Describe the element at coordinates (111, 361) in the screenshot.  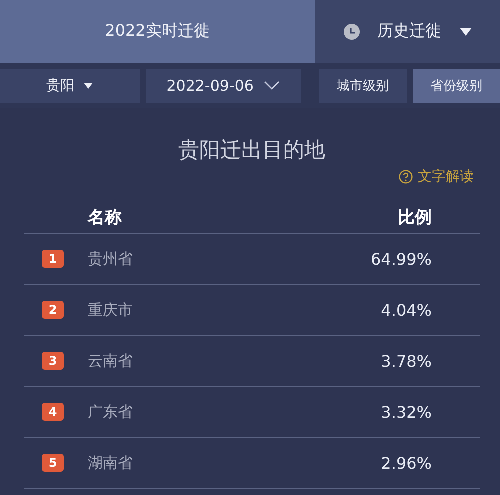
I see `region-name: 云南省` at that location.